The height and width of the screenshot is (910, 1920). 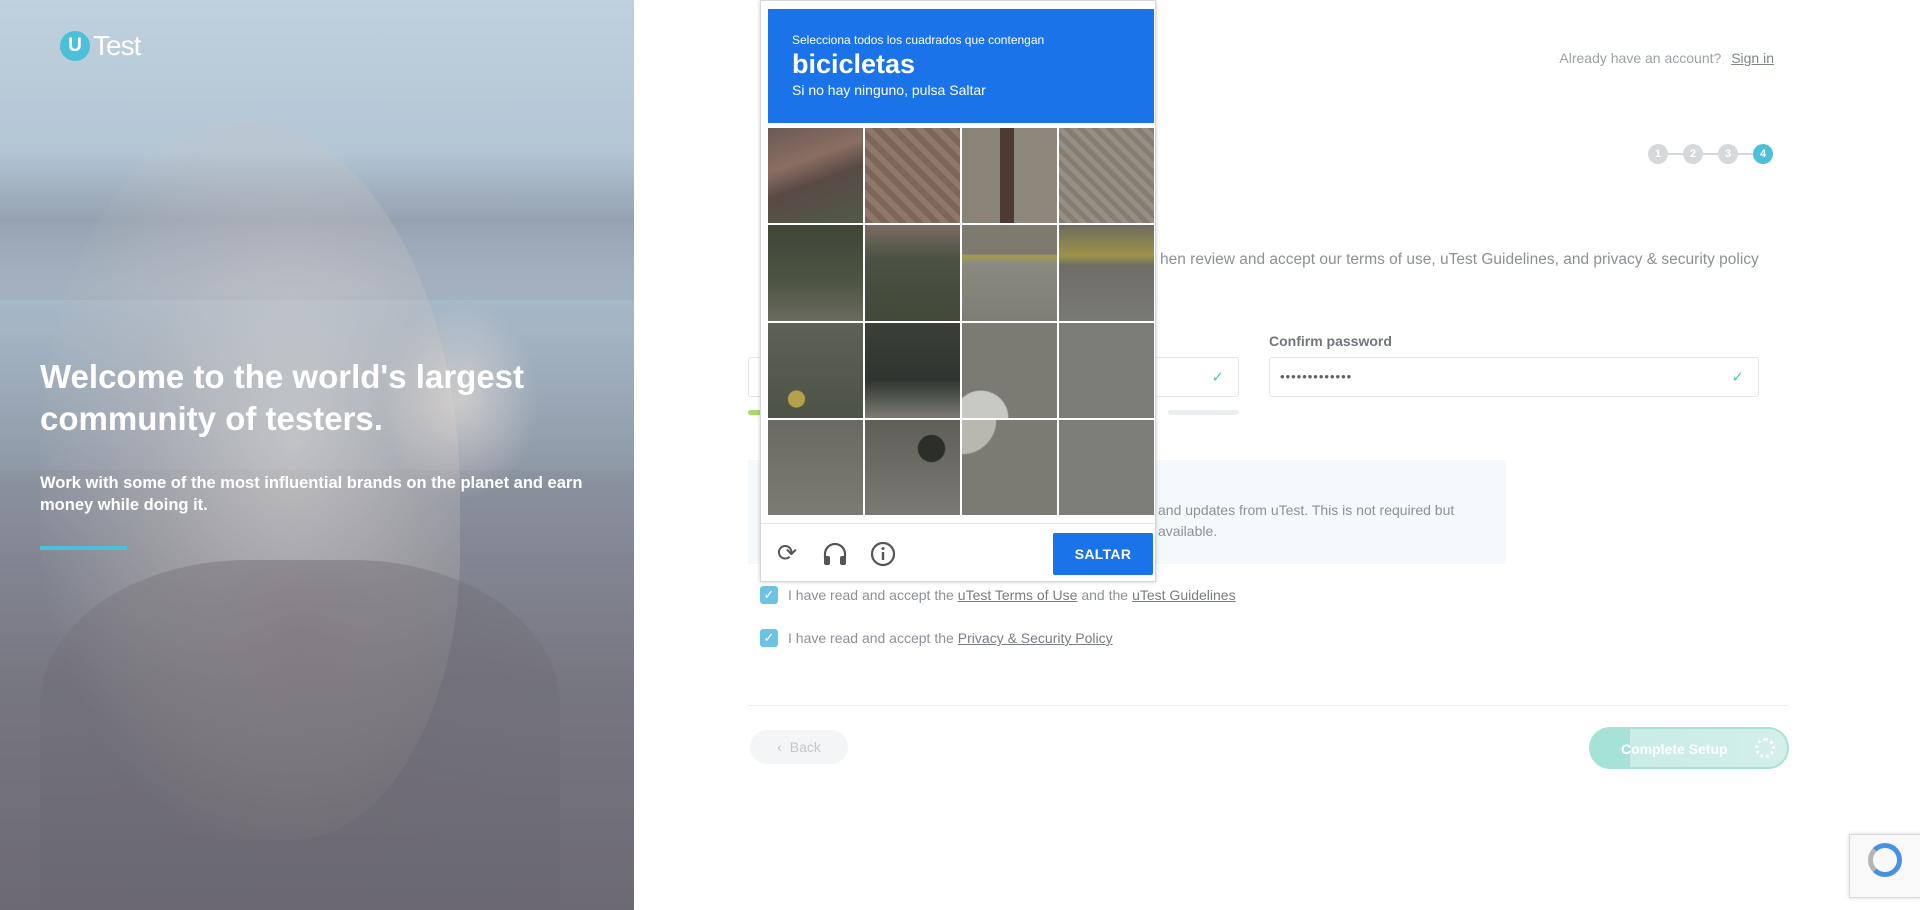 What do you see at coordinates (1763, 154) in the screenshot?
I see `step-4: 4` at bounding box center [1763, 154].